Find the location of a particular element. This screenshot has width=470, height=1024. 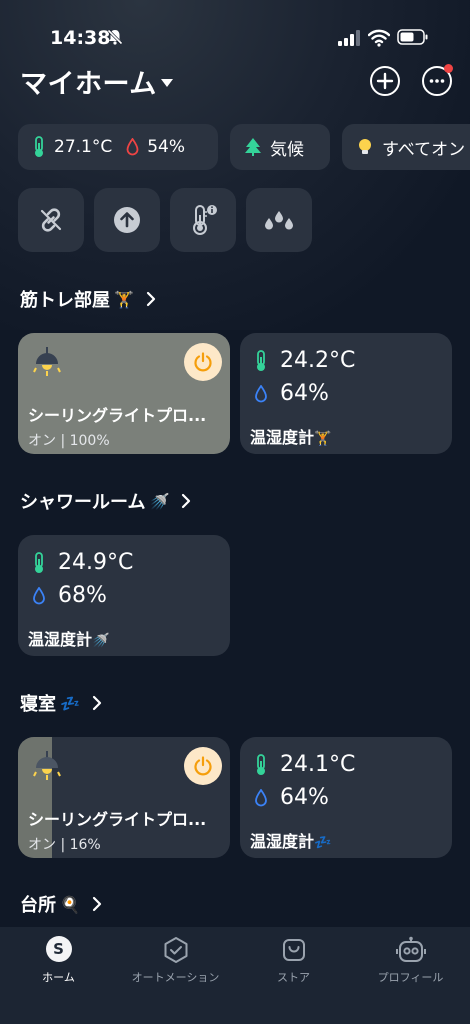

sensor-temperature: 24.9°C is located at coordinates (96, 562).